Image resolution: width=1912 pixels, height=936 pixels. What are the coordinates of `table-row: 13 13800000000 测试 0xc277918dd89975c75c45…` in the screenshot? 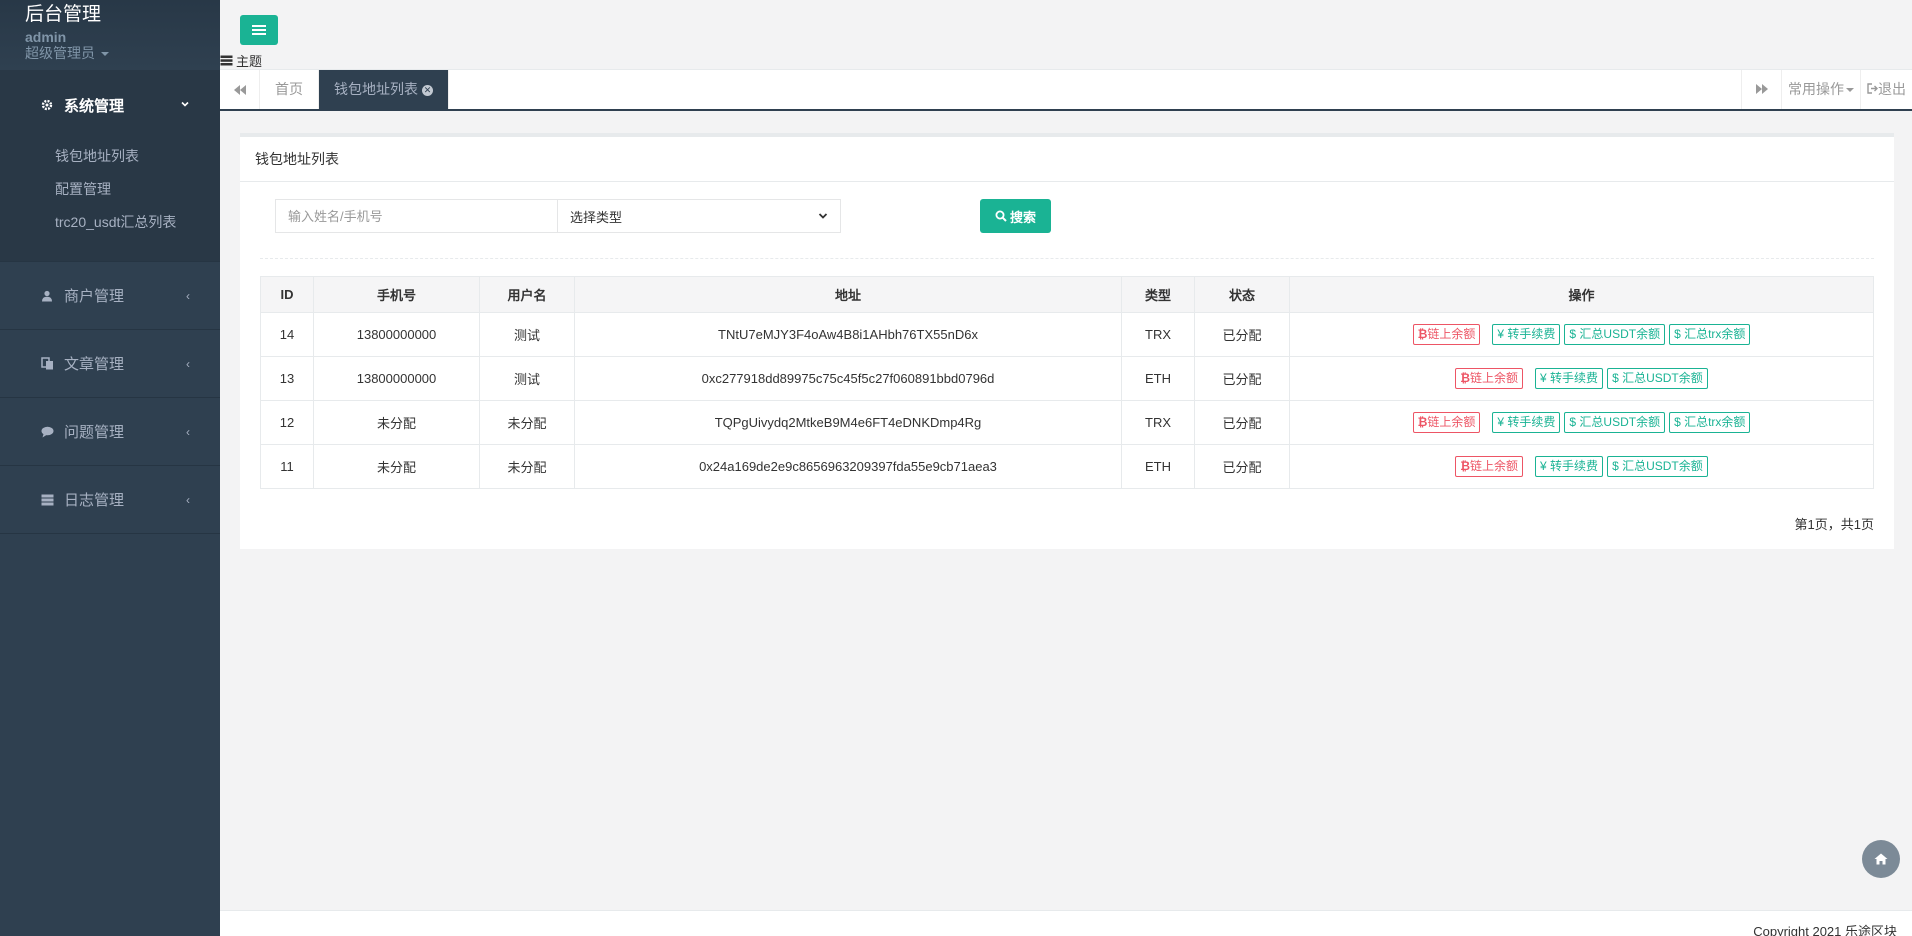 It's located at (1067, 378).